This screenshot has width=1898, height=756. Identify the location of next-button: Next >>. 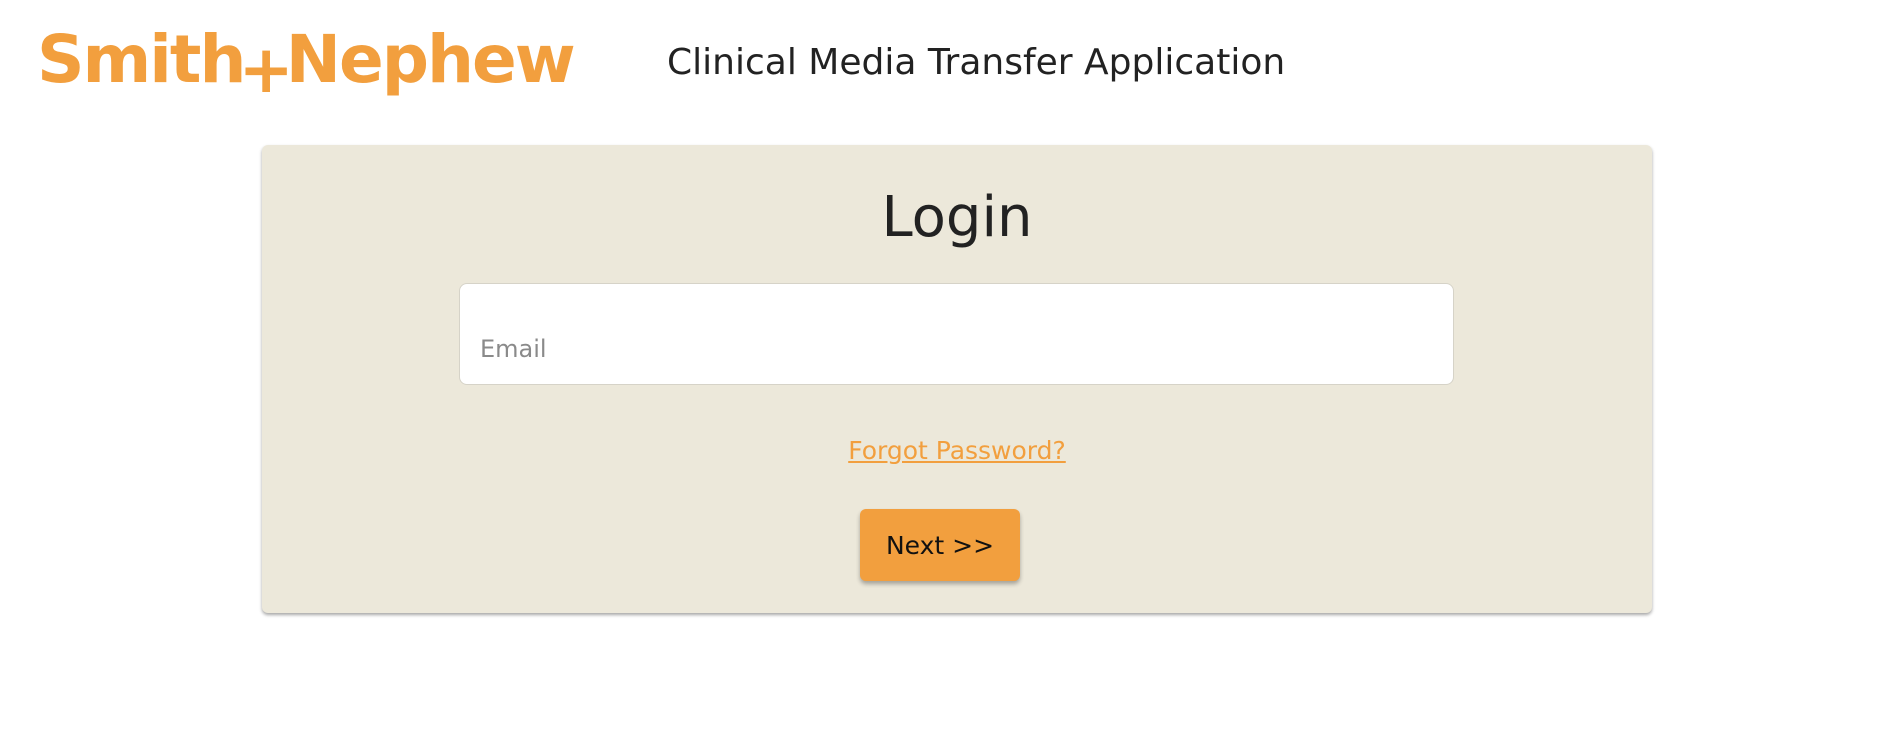
(940, 545).